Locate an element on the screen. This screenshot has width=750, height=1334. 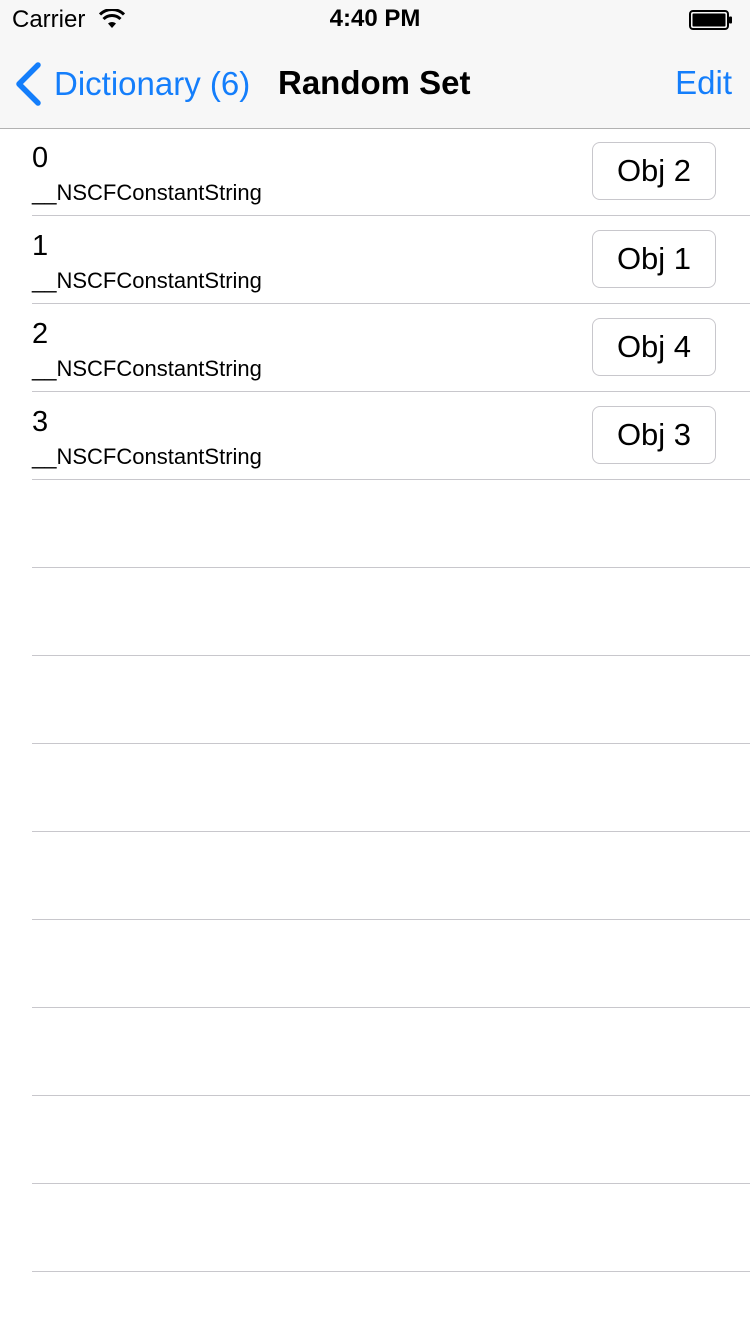
row-title: 3 is located at coordinates (40, 422).